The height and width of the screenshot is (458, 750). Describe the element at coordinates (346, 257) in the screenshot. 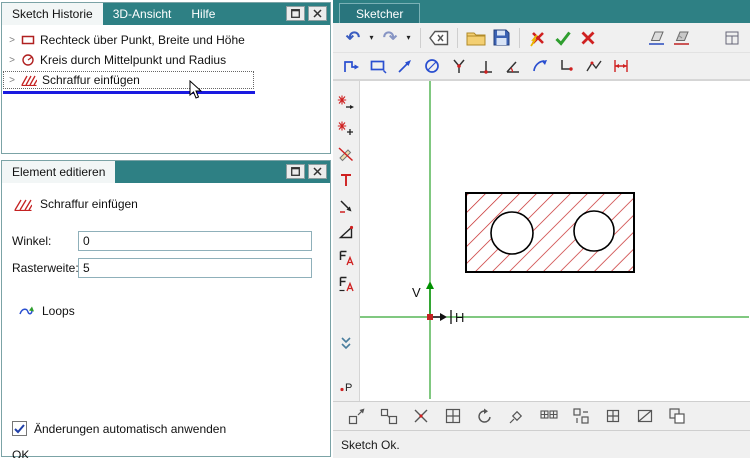

I see `fix-constraint-button` at that location.